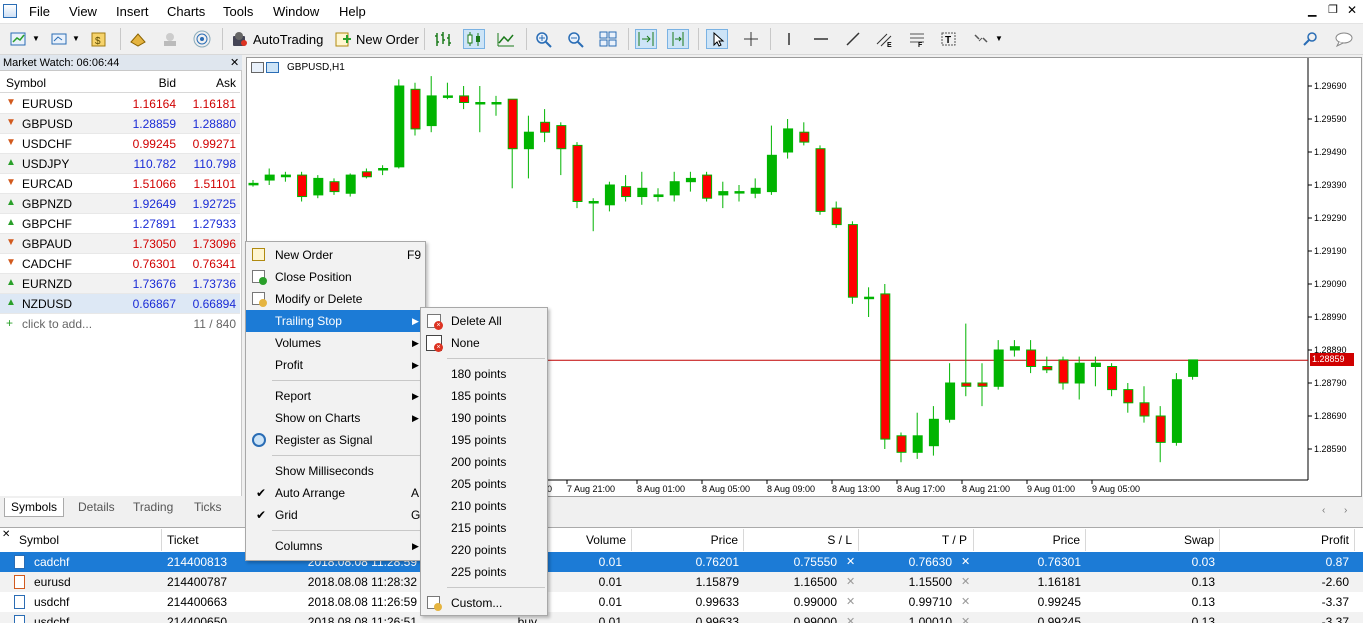 The width and height of the screenshot is (1363, 623). What do you see at coordinates (1311, 39) in the screenshot?
I see `search-icon` at bounding box center [1311, 39].